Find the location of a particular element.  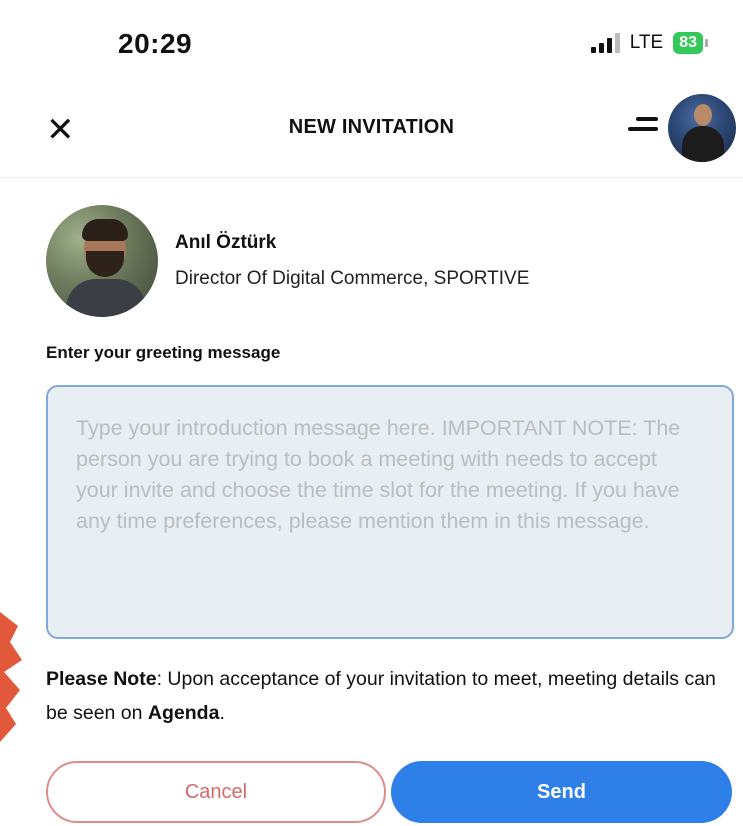

greeting-label: Enter your greeting message is located at coordinates (163, 352).